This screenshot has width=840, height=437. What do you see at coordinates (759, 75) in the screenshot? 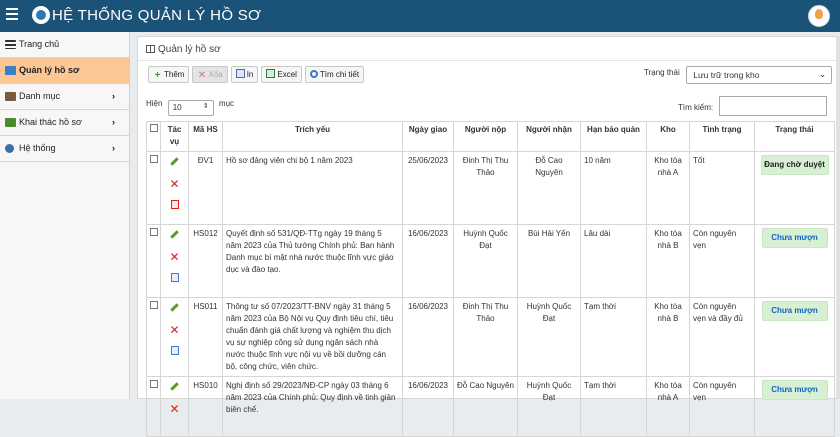
I see `status-filter-select: Lưu trữ trong kho ⌄` at bounding box center [759, 75].